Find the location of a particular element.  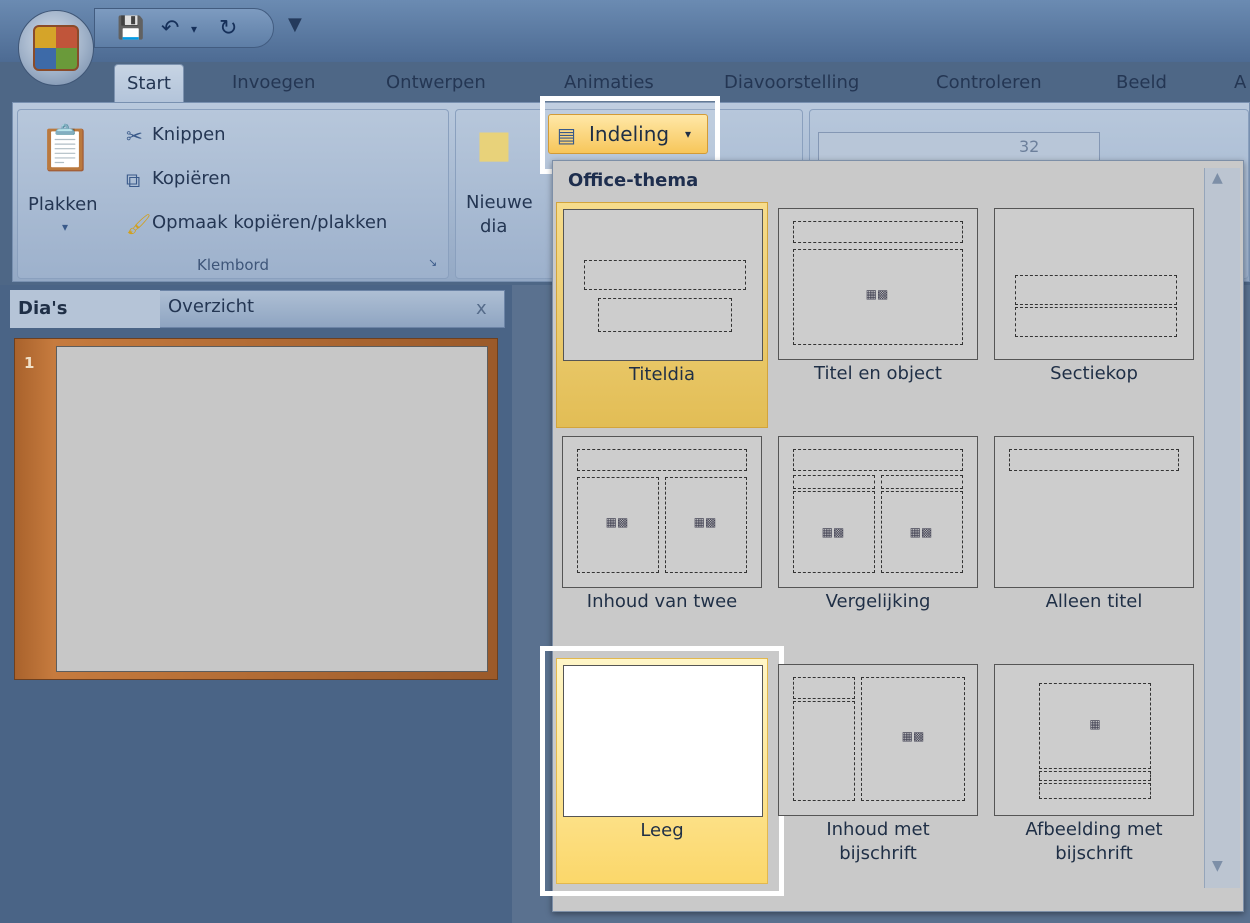

tab-start: Start is located at coordinates (149, 83).